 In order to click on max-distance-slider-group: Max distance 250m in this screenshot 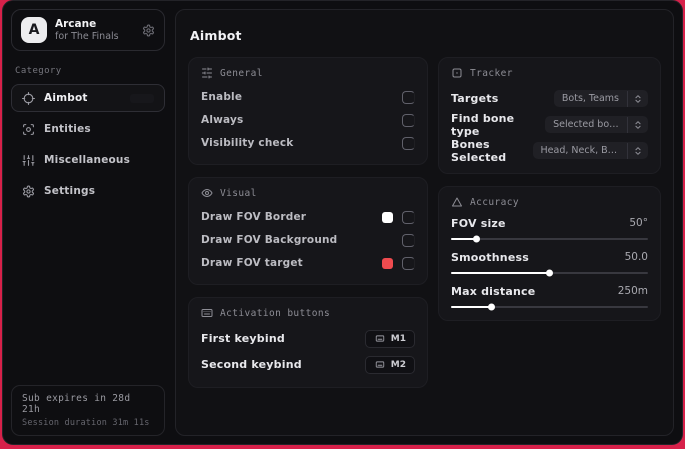, I will do `click(549, 297)`.